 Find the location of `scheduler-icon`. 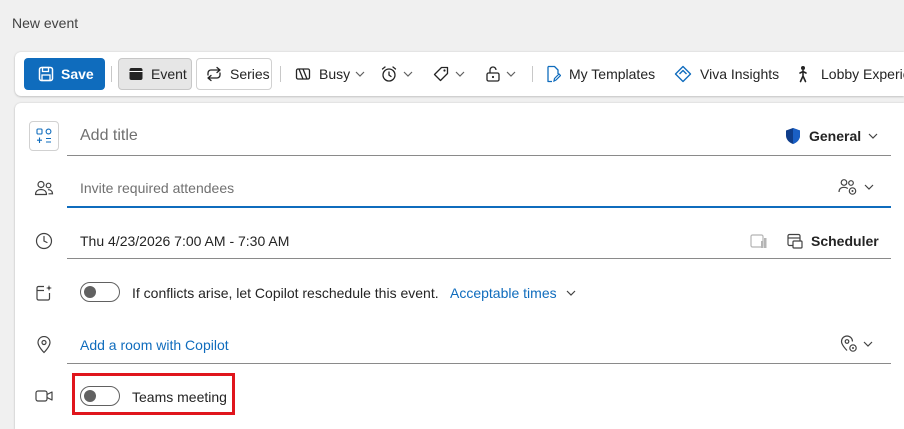

scheduler-icon is located at coordinates (795, 241).